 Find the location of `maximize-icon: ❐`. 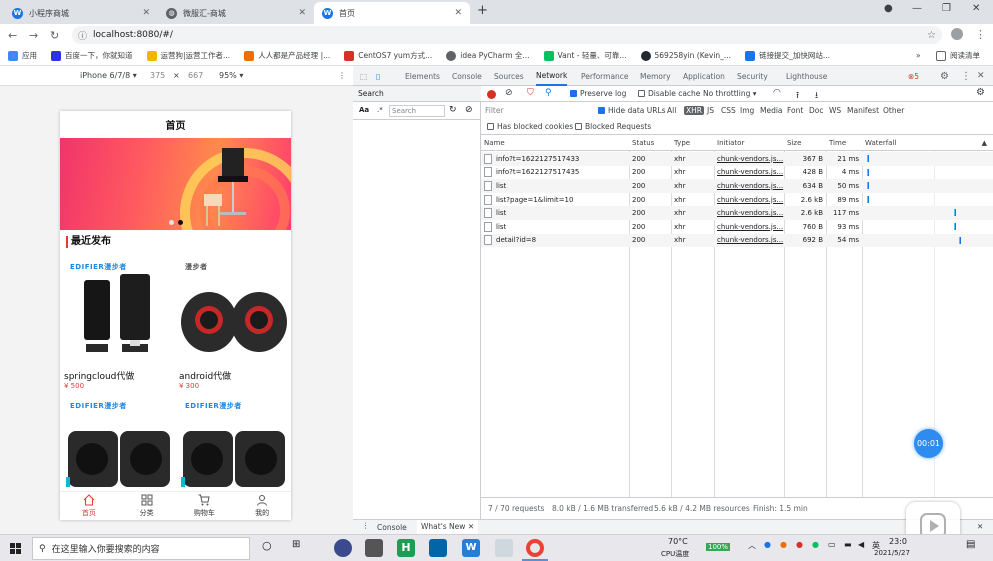

maximize-icon: ❐ is located at coordinates (946, 8).